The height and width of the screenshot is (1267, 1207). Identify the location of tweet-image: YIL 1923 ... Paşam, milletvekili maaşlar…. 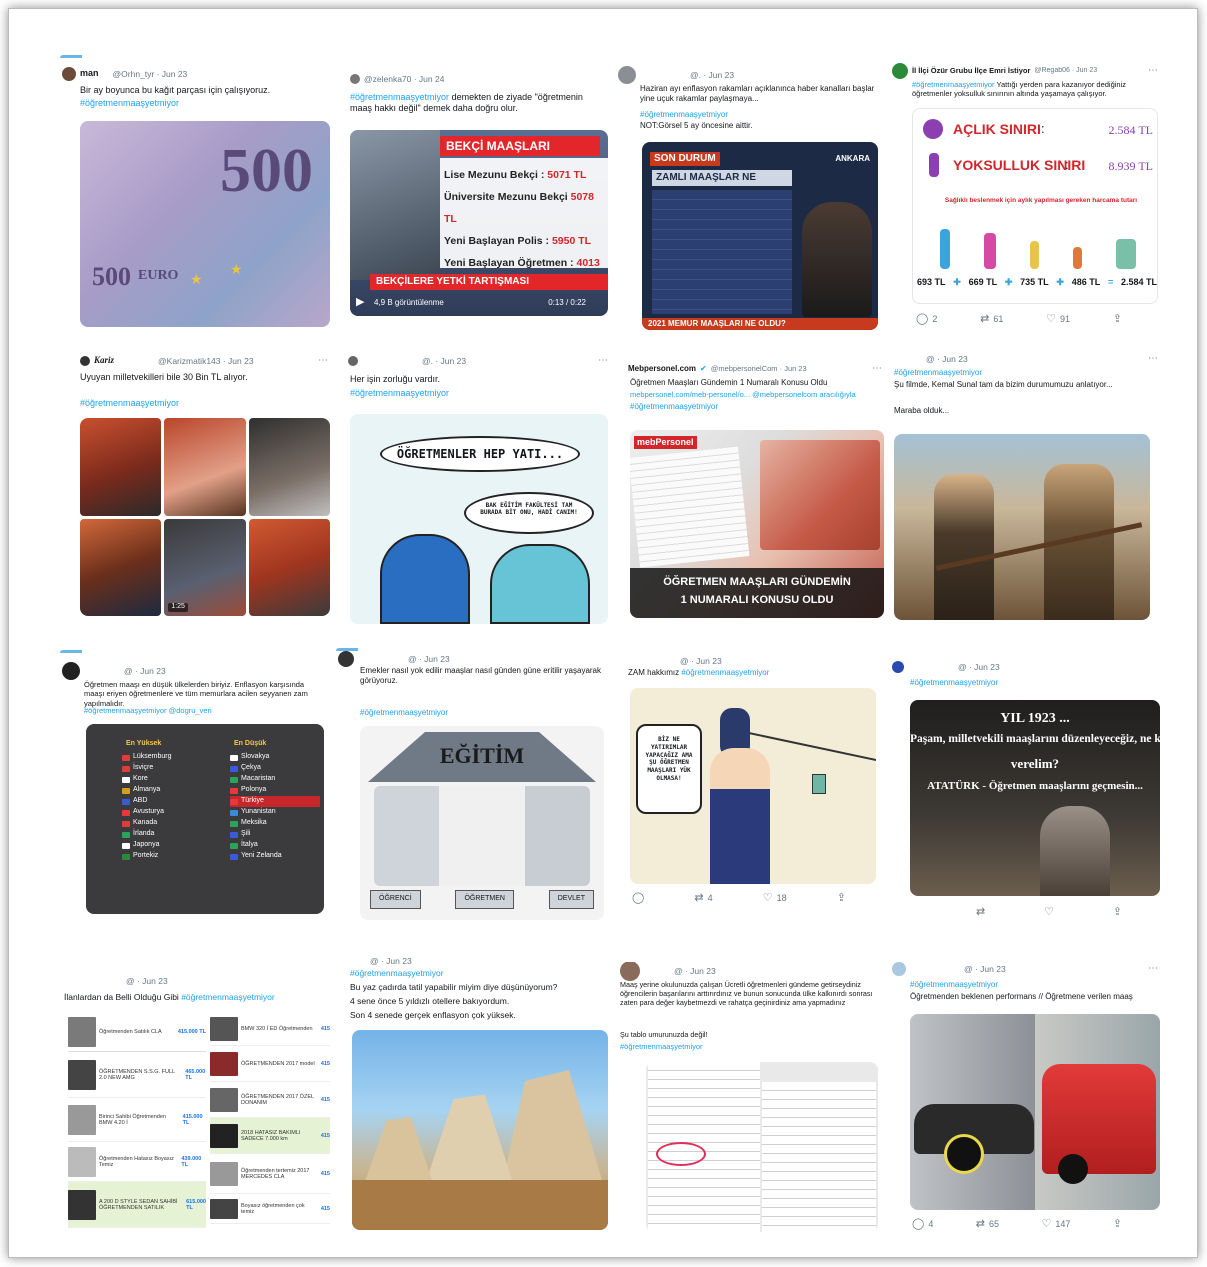
(1035, 798).